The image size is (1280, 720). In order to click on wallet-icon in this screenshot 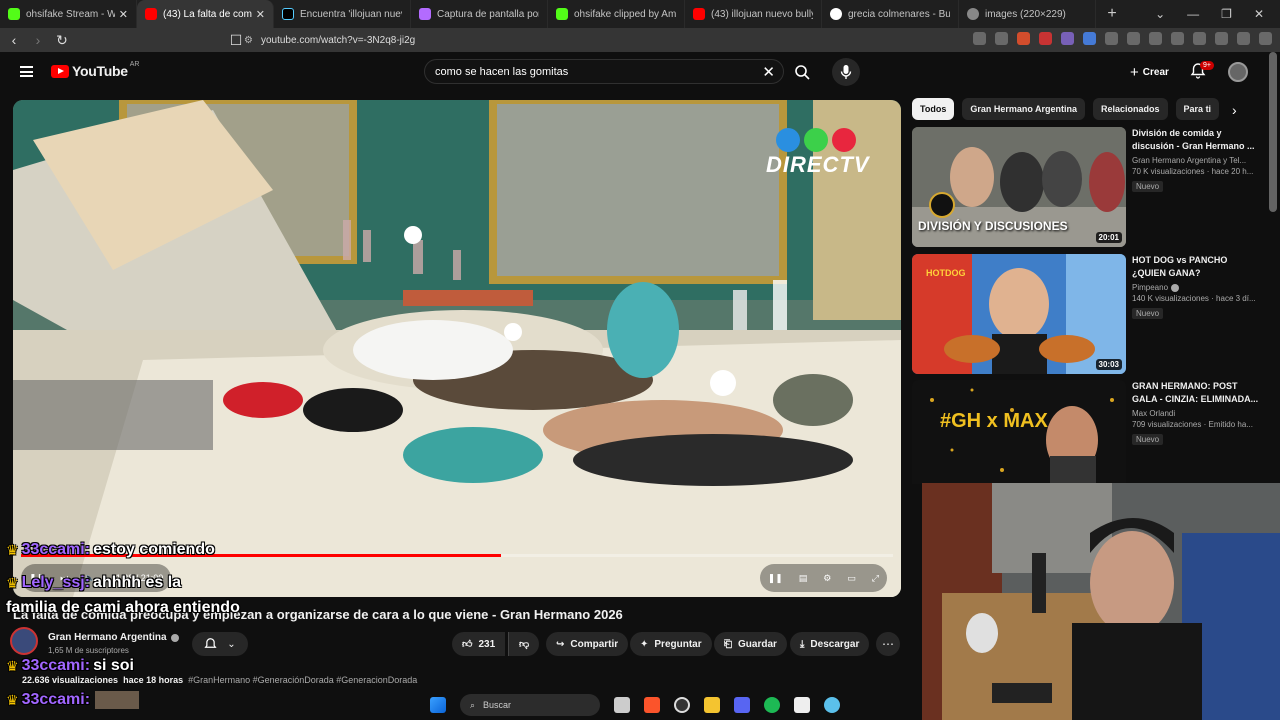, I will do `click(1199, 38)`.